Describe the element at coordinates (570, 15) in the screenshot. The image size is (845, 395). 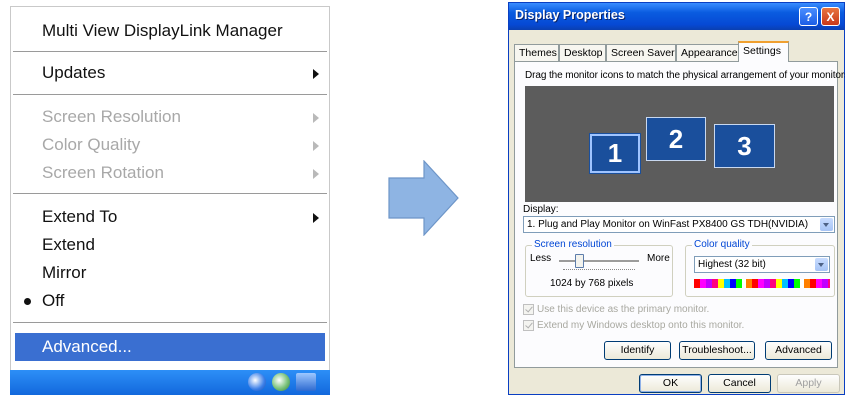
I see `dialog-title: Display Properties` at that location.